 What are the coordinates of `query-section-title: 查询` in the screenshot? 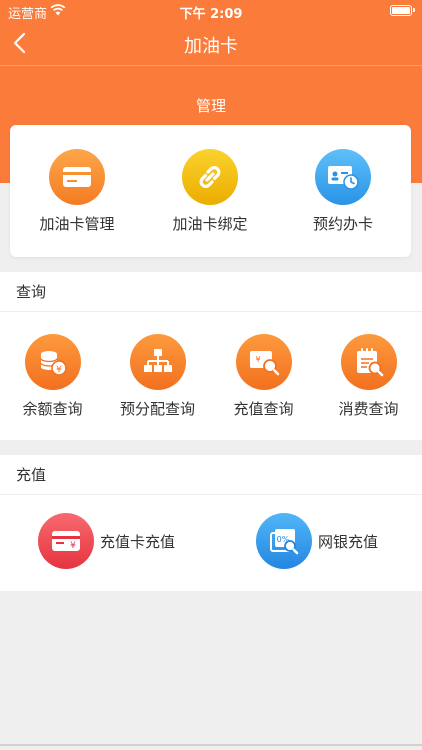 It's located at (211, 292).